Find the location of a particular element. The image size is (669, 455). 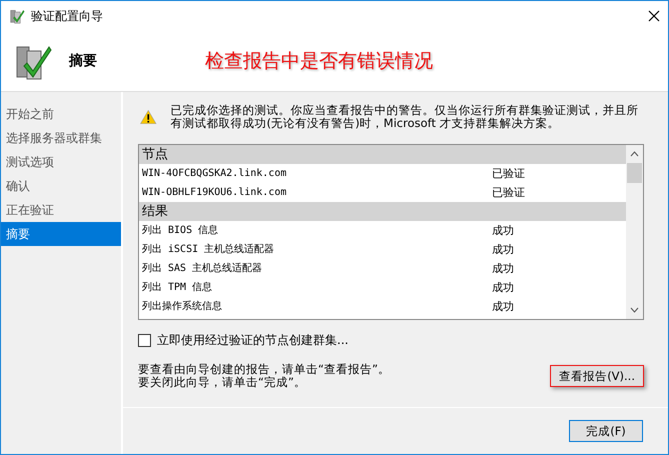

window-title: 验证配置向导 is located at coordinates (67, 16).